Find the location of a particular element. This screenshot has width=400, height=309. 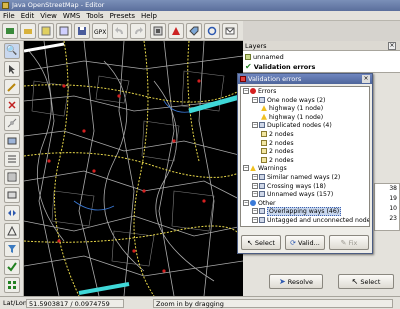

check-icon is located at coordinates (12, 267).